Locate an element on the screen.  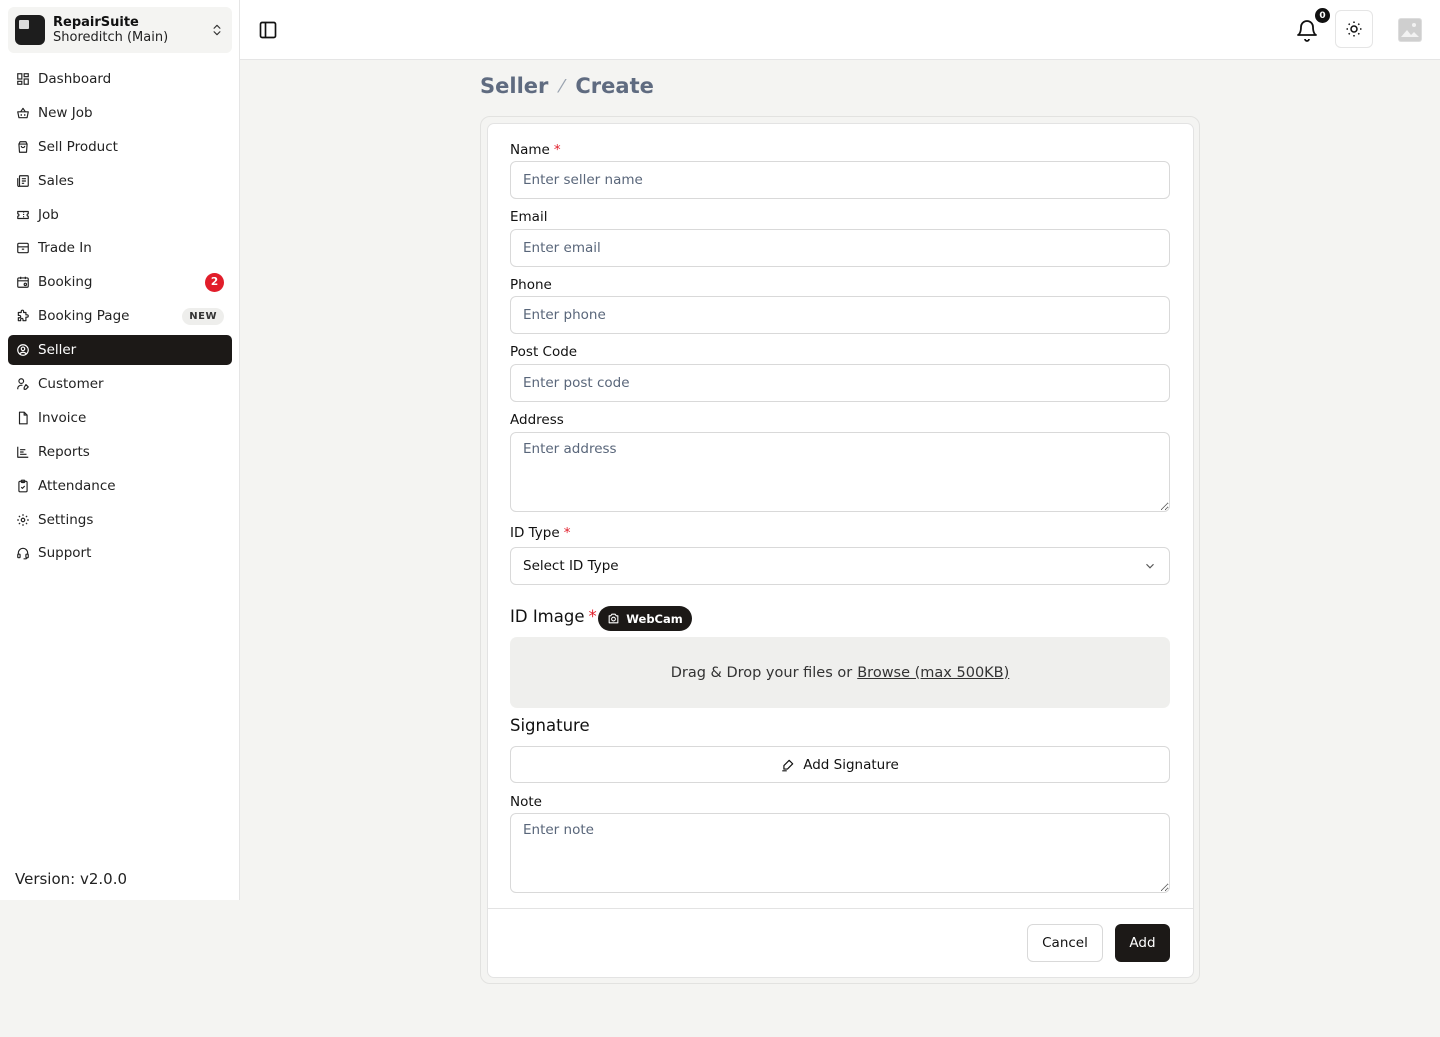
sidebar-item-label: Job is located at coordinates (48, 214).